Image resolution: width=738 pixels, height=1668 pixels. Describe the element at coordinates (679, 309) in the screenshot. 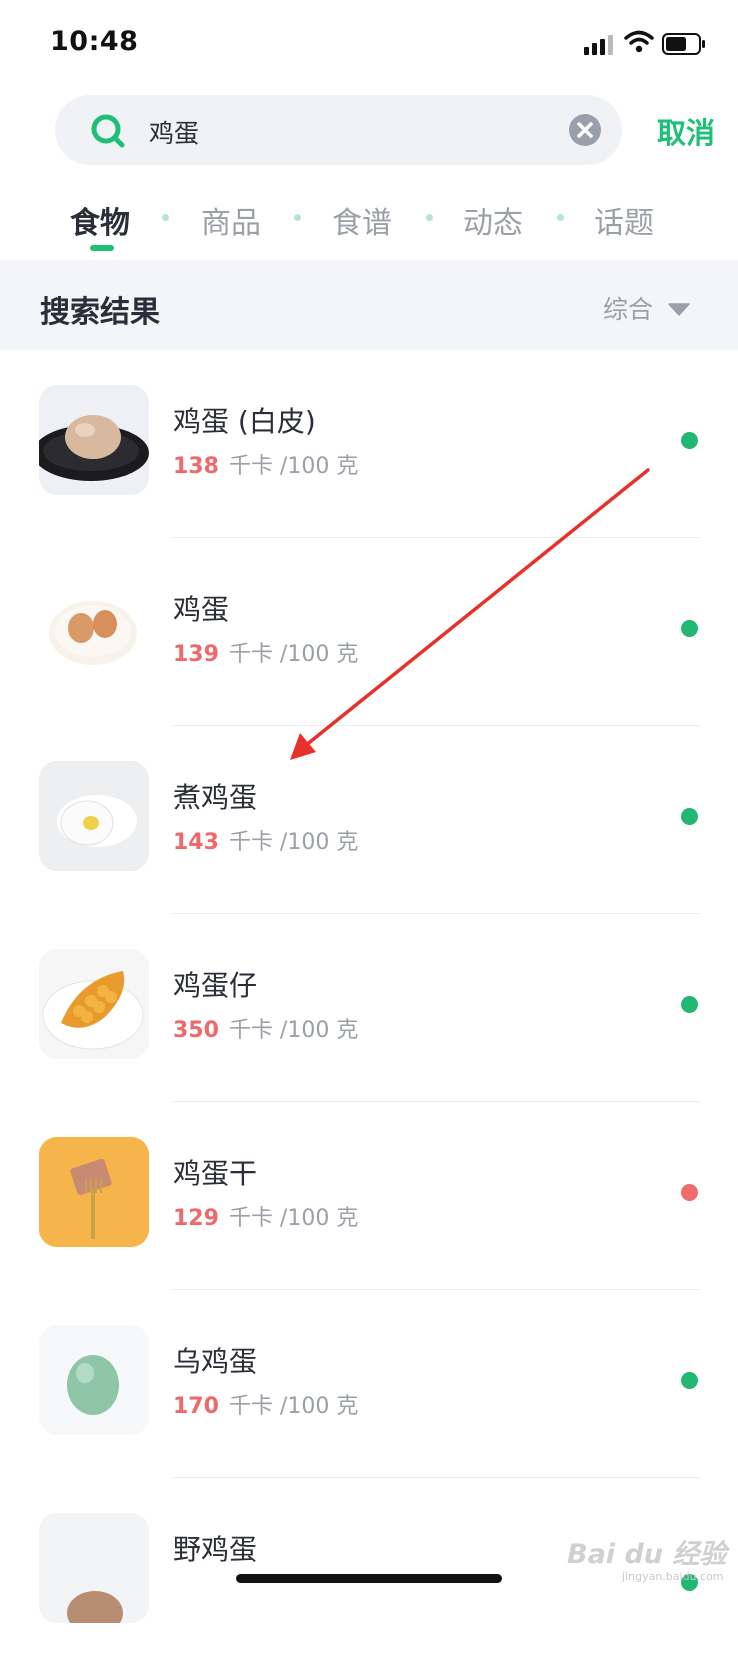

I see `caret-down-icon` at that location.